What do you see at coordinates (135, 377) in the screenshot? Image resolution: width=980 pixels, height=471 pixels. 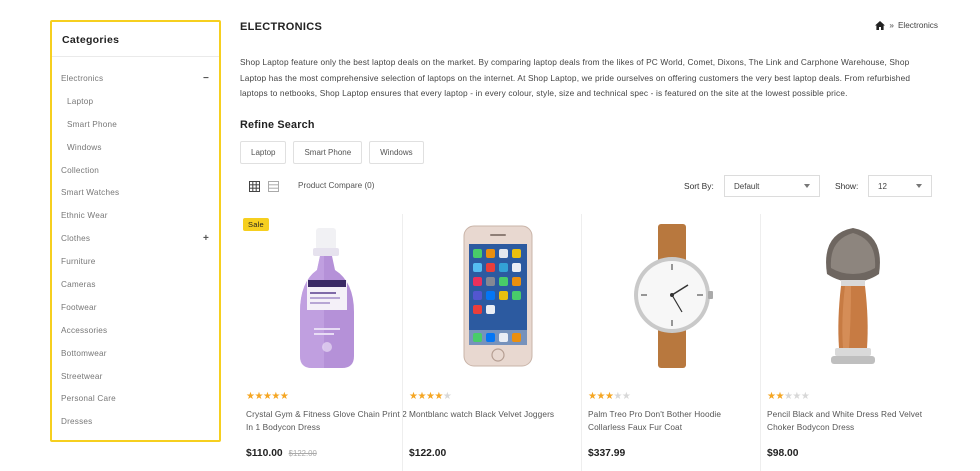 I see `category-streetwear: Streetwear` at bounding box center [135, 377].